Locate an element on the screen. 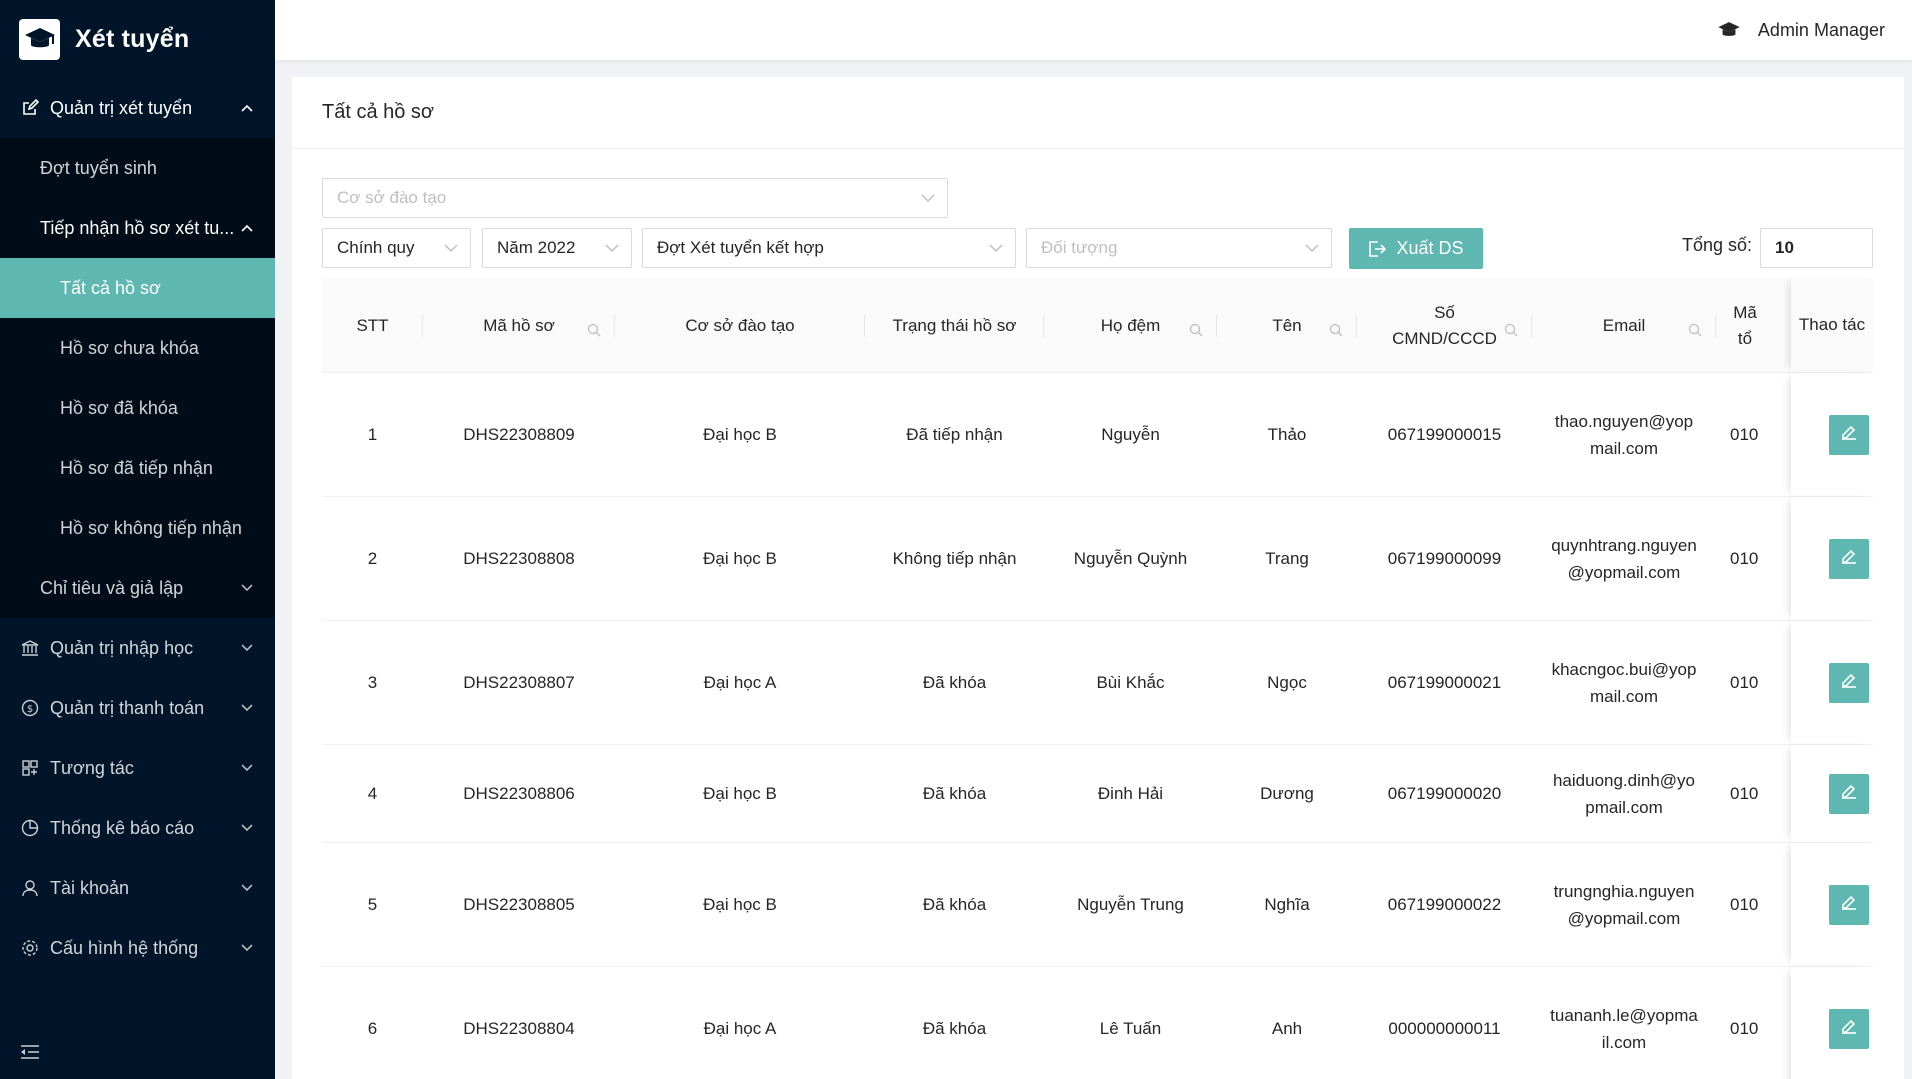 Image resolution: width=1912 pixels, height=1079 pixels. edit-icon is located at coordinates (1849, 1028).